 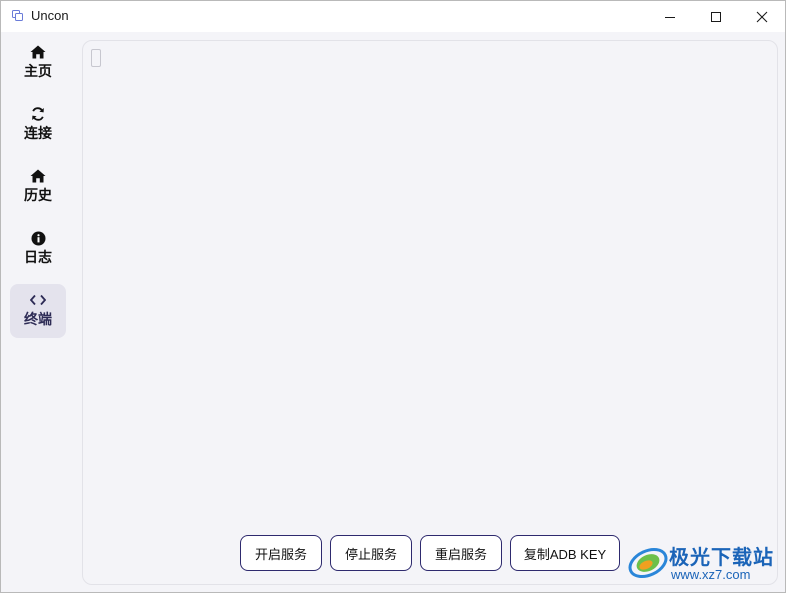 I want to click on restart-service-button: 重启服务, so click(x=461, y=553).